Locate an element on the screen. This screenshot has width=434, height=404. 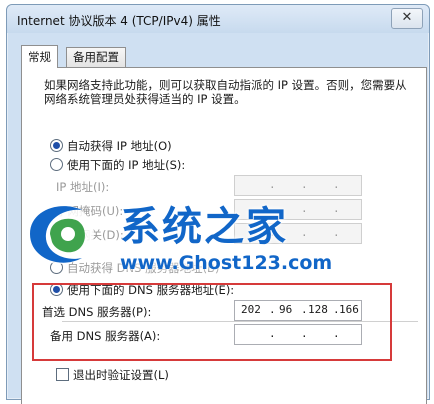
window-title: Internet 协议版本 4 (TCP/IPv4) 属性 is located at coordinates (119, 21).